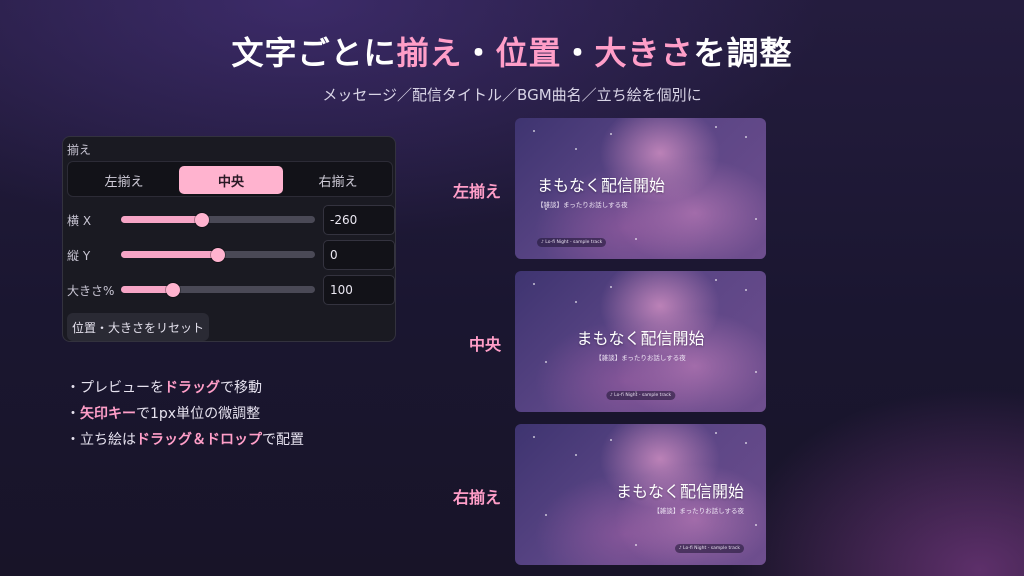  What do you see at coordinates (484, 344) in the screenshot?
I see `preview-label-center: 中央` at bounding box center [484, 344].